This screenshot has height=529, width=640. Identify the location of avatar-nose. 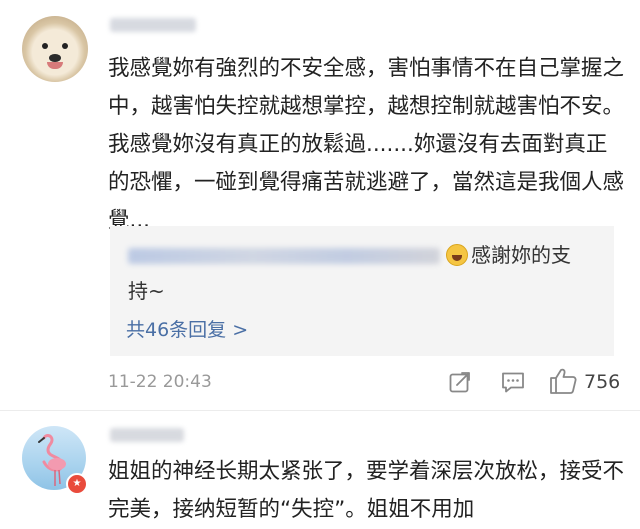
(55, 58).